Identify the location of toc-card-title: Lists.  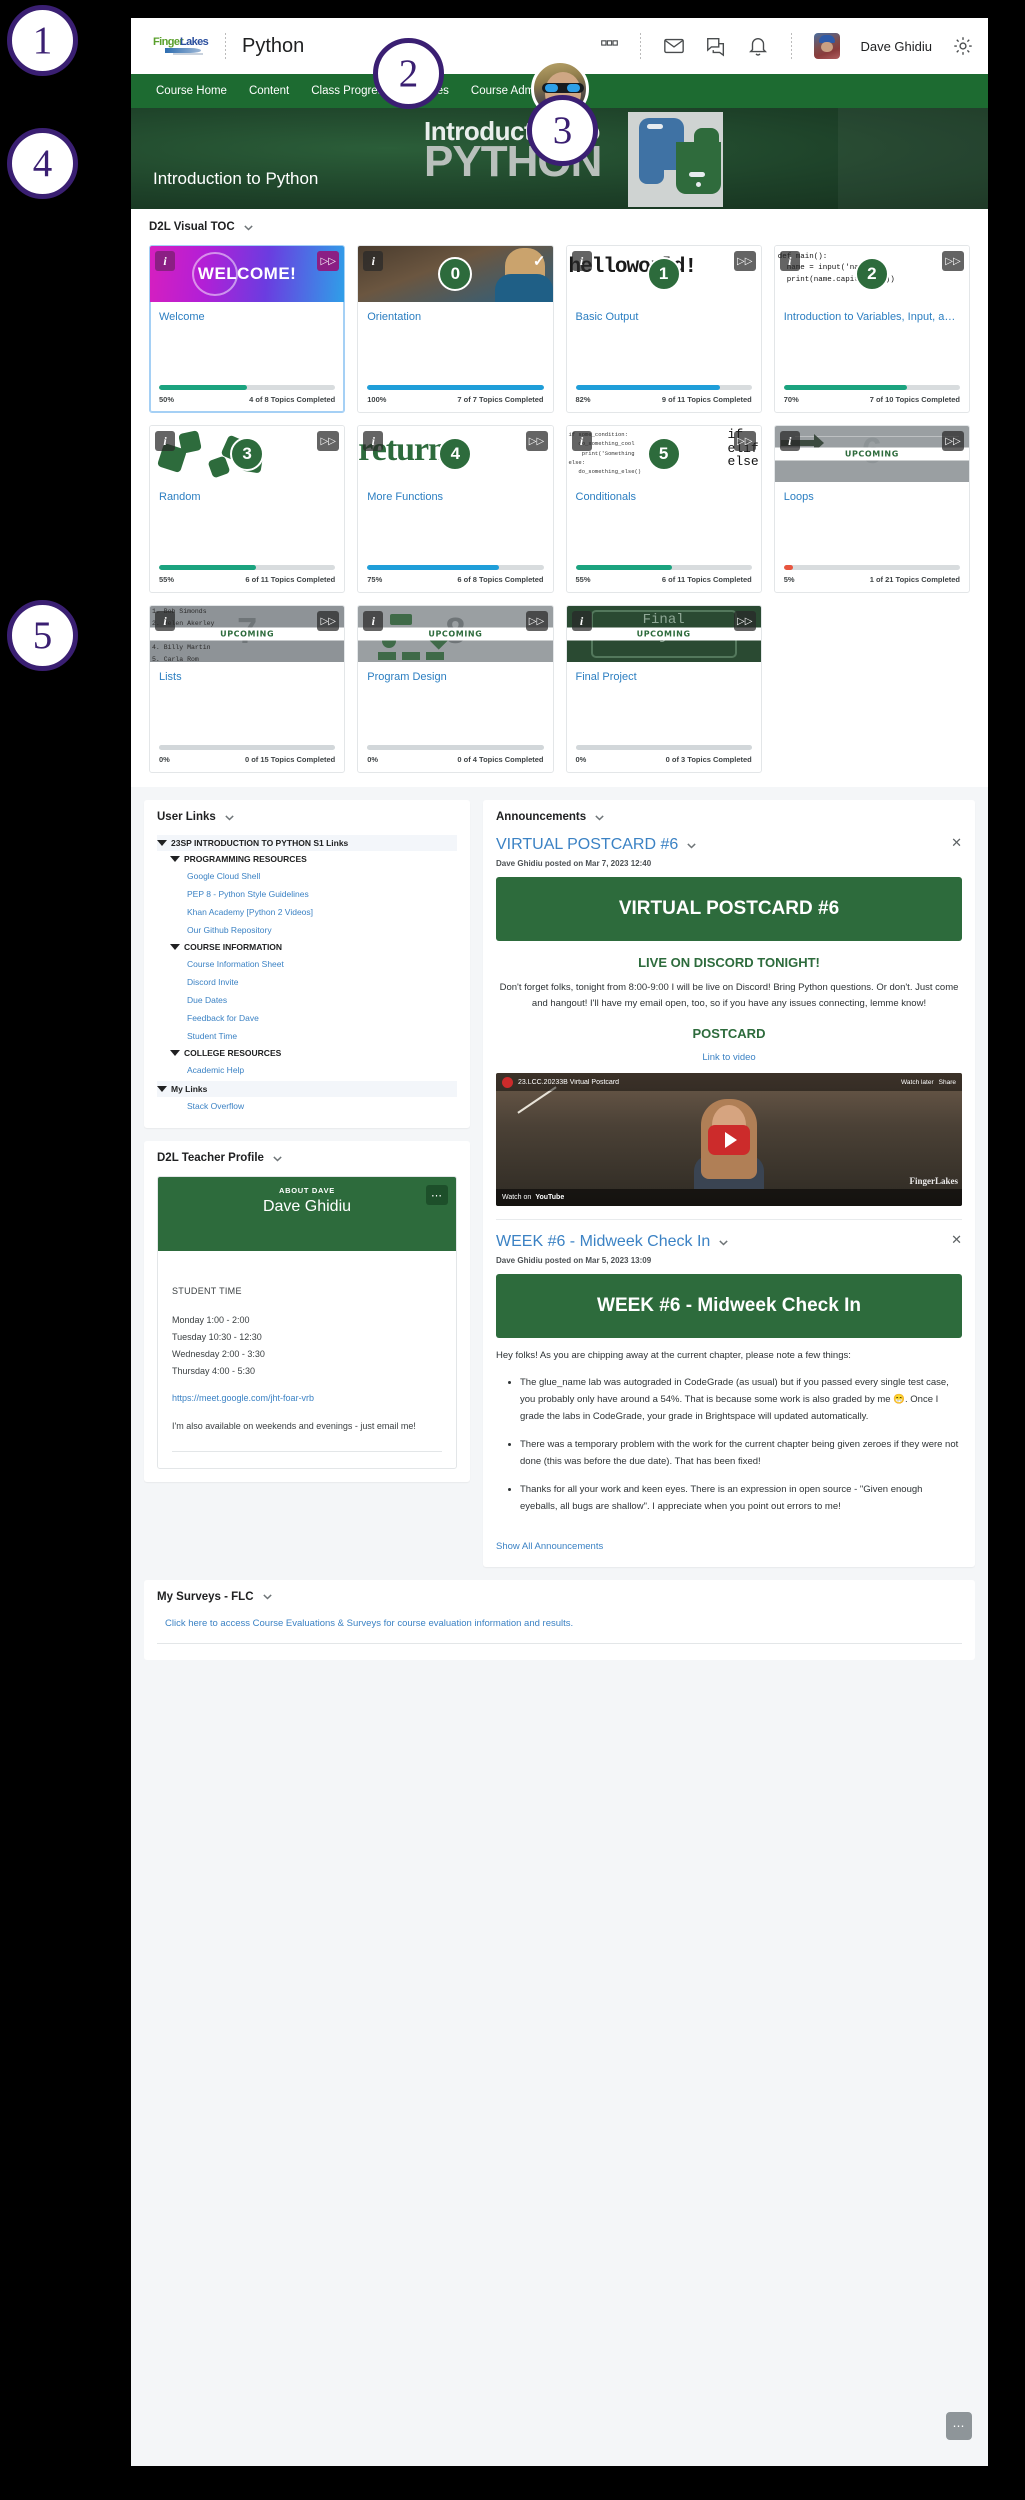
(247, 677).